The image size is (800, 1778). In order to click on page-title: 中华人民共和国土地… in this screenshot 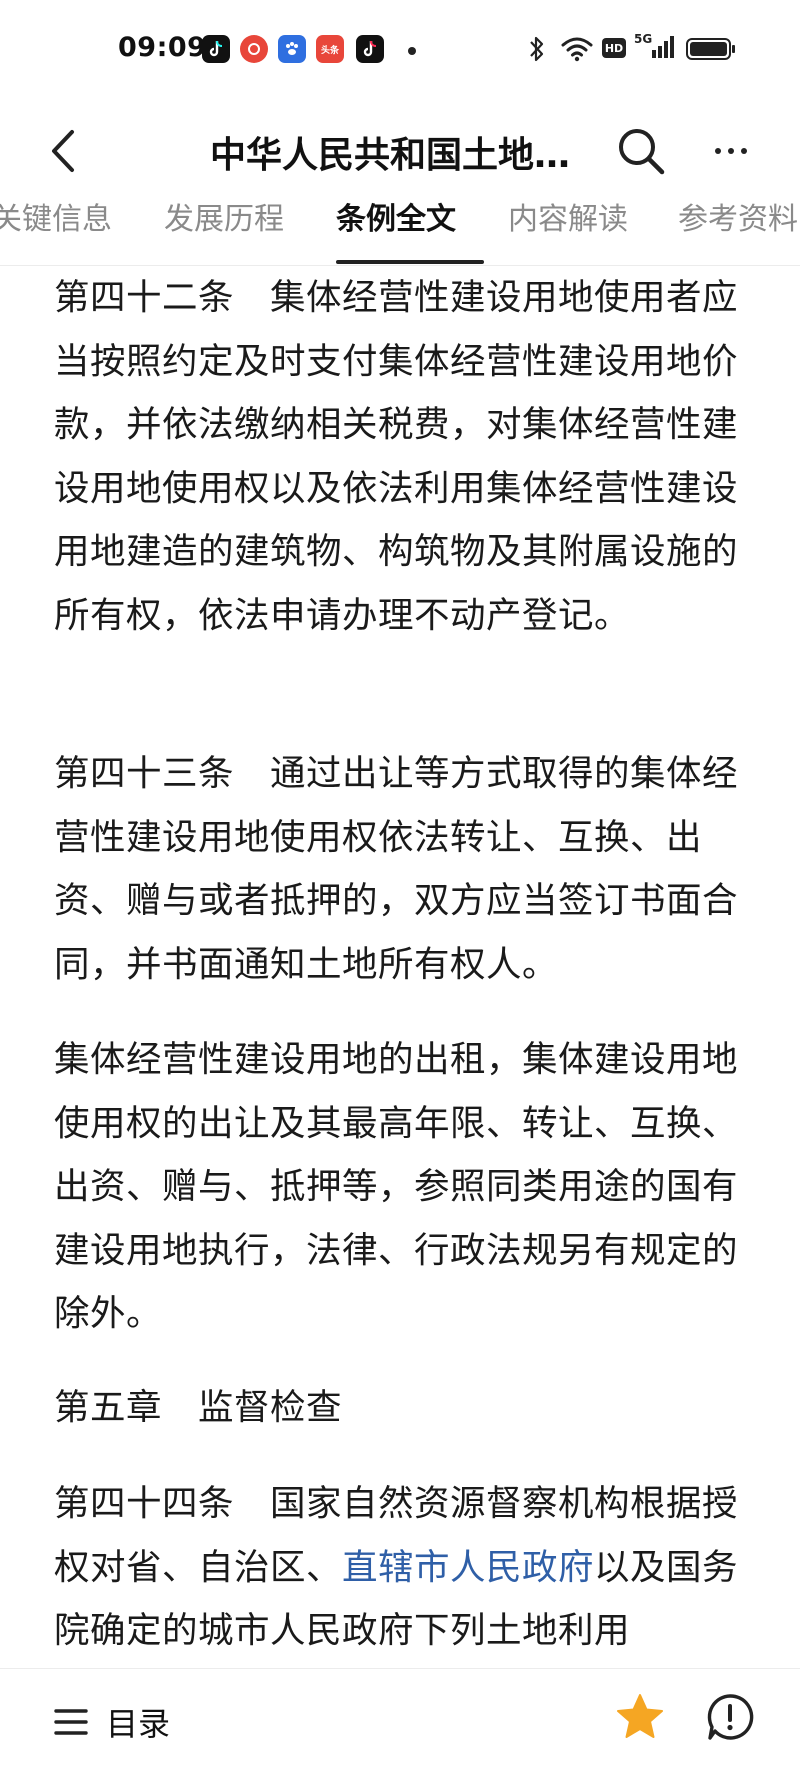, I will do `click(390, 155)`.